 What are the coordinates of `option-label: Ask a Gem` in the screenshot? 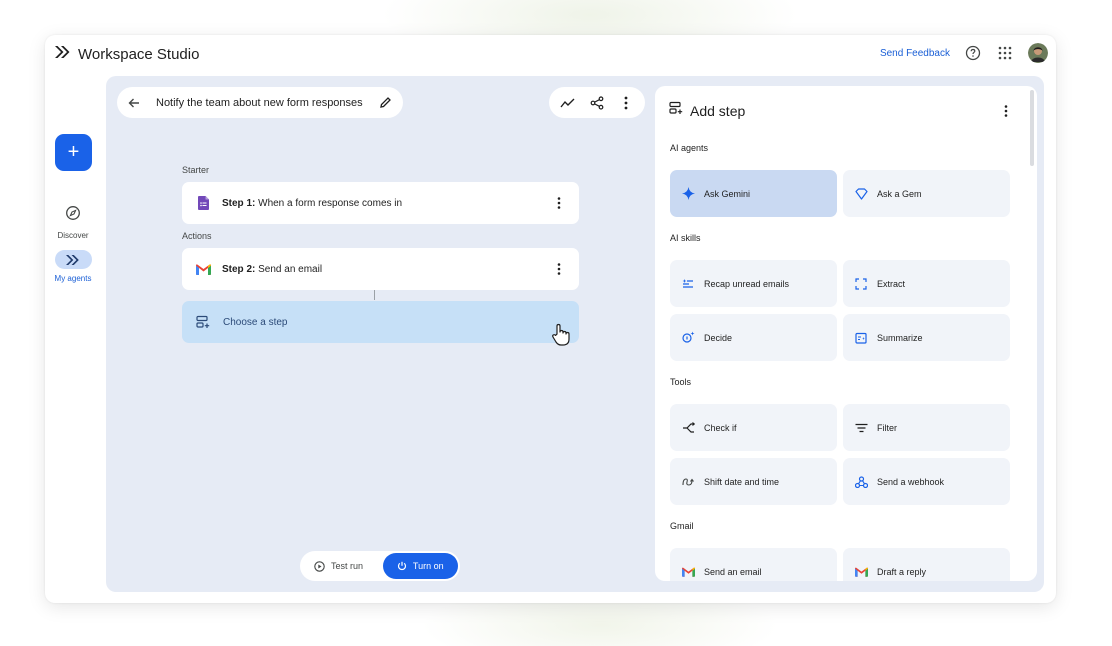 It's located at (899, 193).